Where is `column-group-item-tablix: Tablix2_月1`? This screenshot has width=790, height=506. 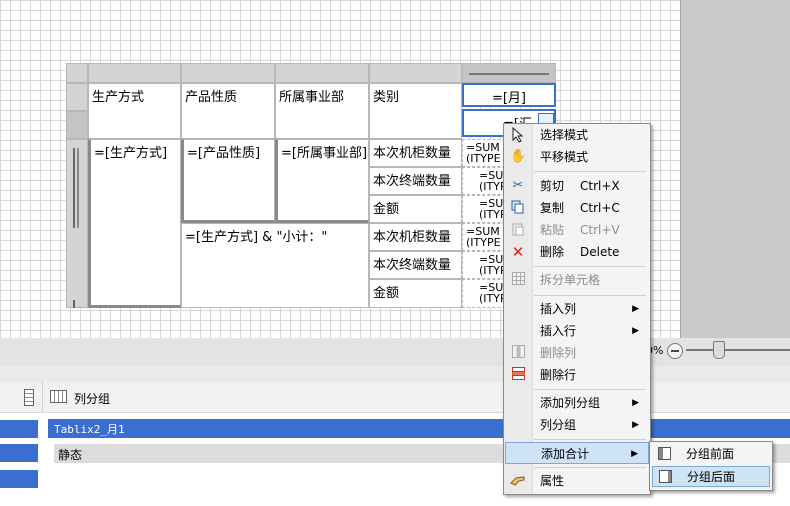 column-group-item-tablix: Tablix2_月1 is located at coordinates (419, 428).